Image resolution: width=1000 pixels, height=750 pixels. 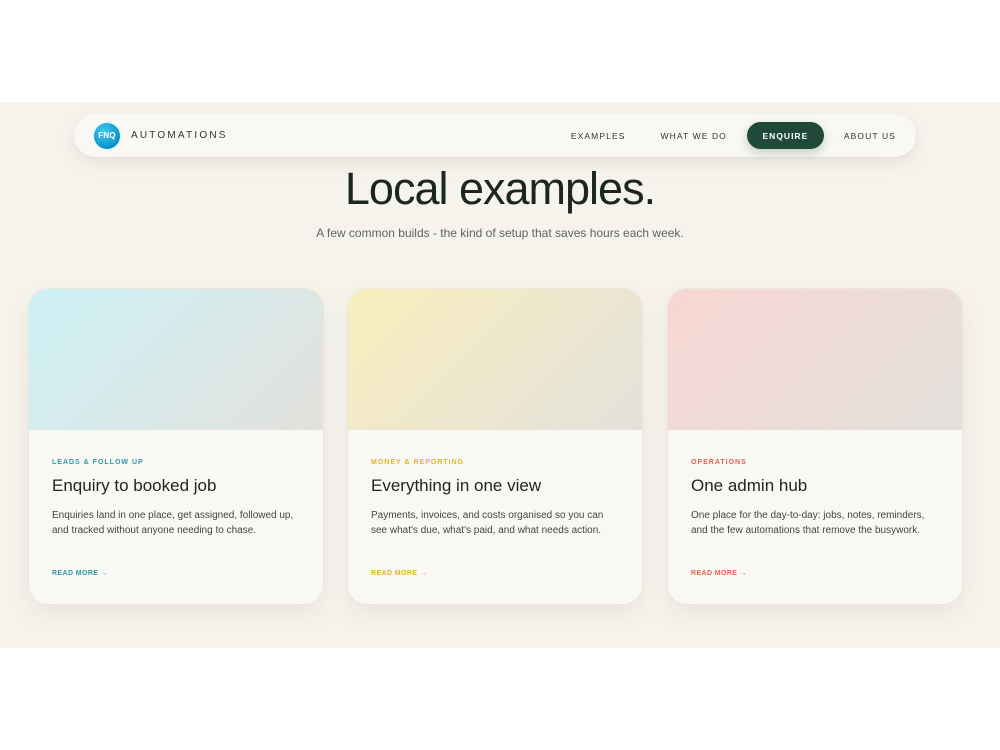 What do you see at coordinates (598, 136) in the screenshot?
I see `nav-link-examples: EXAMPLES` at bounding box center [598, 136].